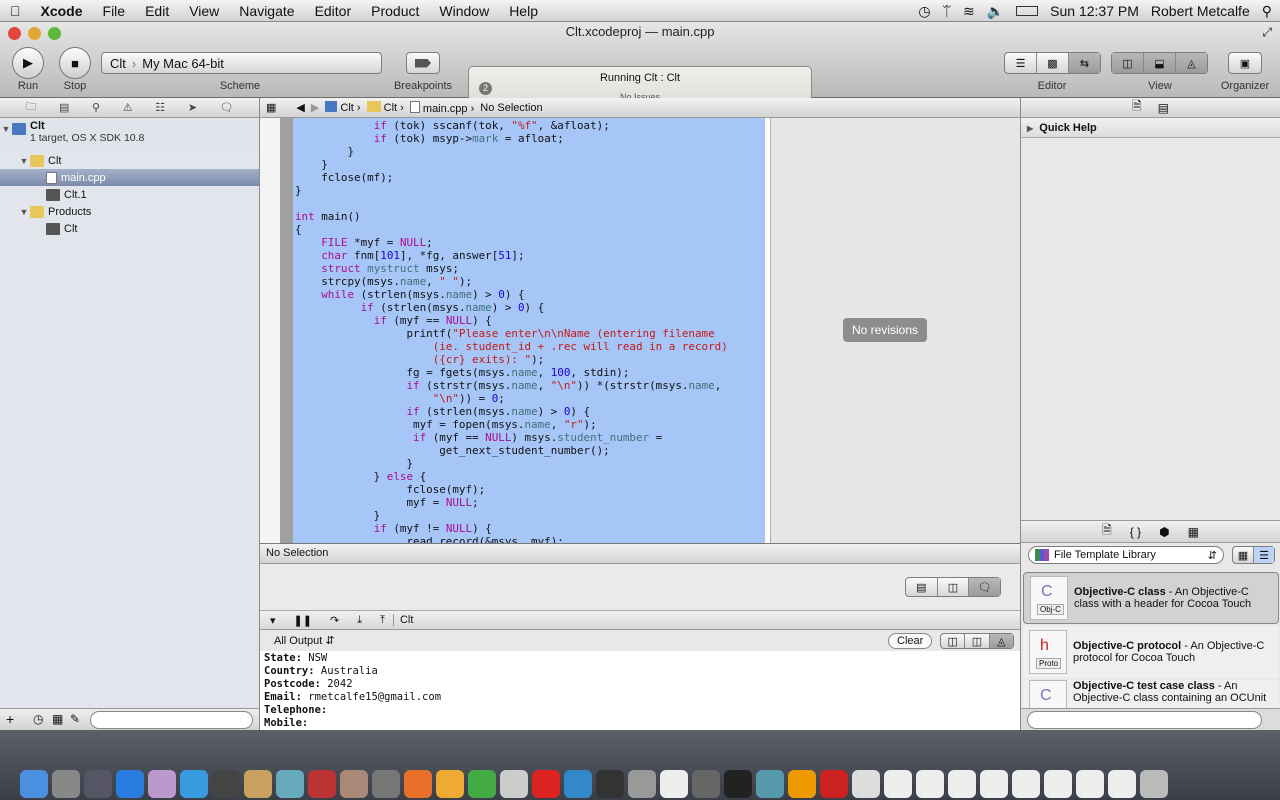  I want to click on object-library-icon: ⬢, so click(1164, 532).